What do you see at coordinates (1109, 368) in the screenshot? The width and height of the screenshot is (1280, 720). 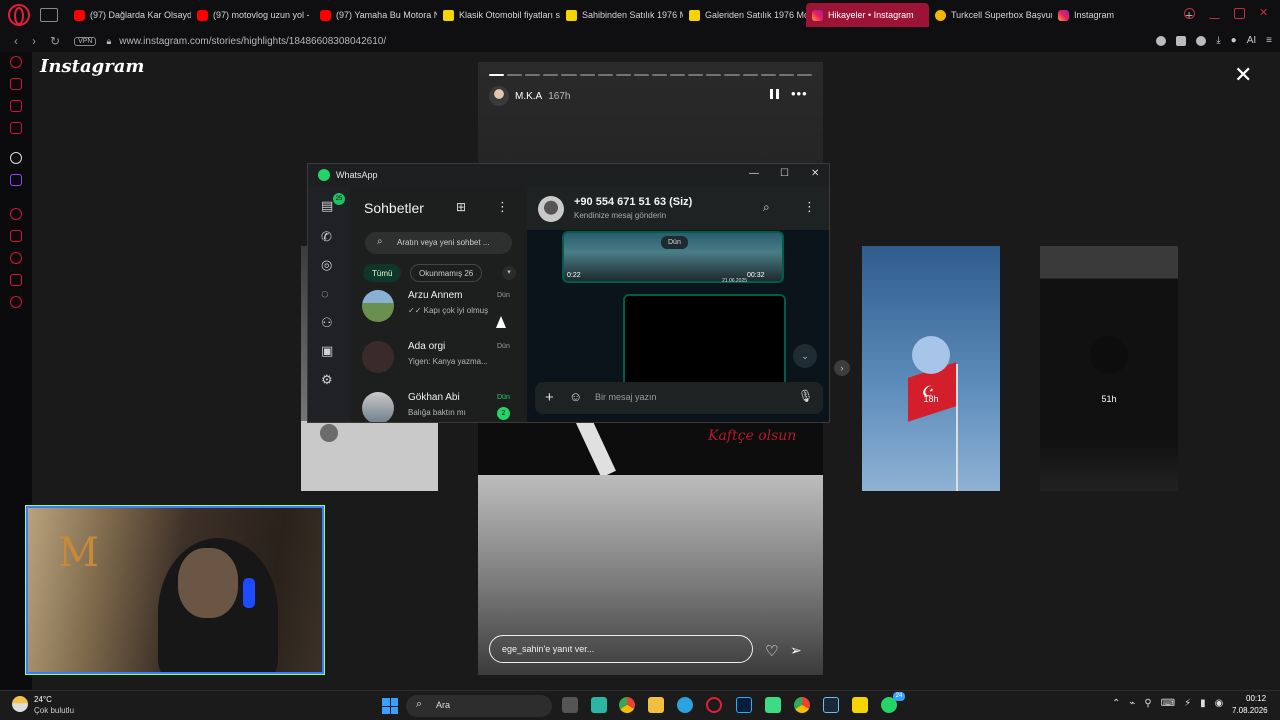 I see `story-preview-dark: 51h` at bounding box center [1109, 368].